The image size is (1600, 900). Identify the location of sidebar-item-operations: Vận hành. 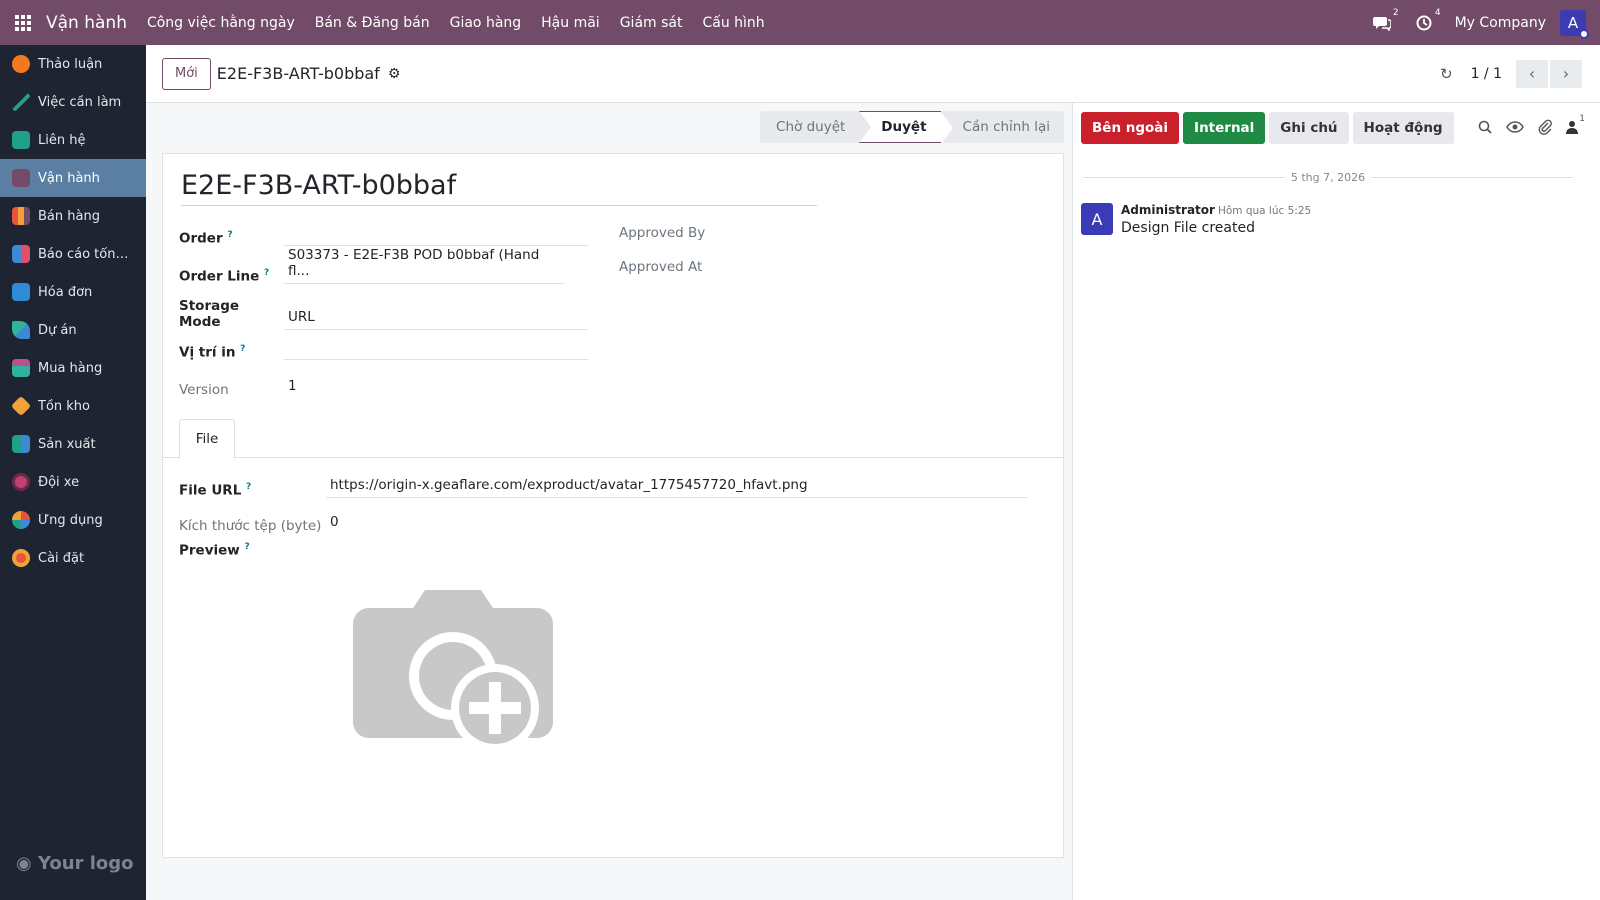
(73, 178).